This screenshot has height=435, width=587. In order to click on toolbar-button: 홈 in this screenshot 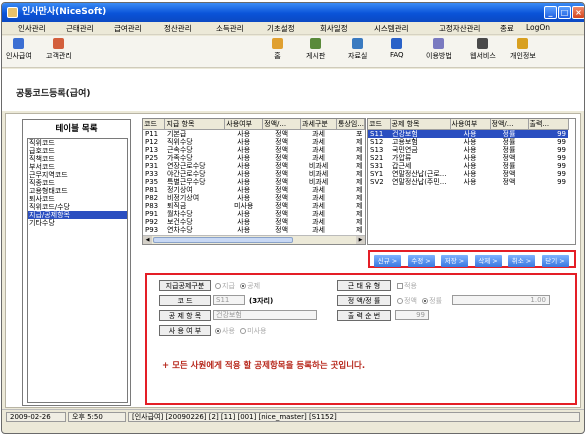, I will do `click(277, 52)`.